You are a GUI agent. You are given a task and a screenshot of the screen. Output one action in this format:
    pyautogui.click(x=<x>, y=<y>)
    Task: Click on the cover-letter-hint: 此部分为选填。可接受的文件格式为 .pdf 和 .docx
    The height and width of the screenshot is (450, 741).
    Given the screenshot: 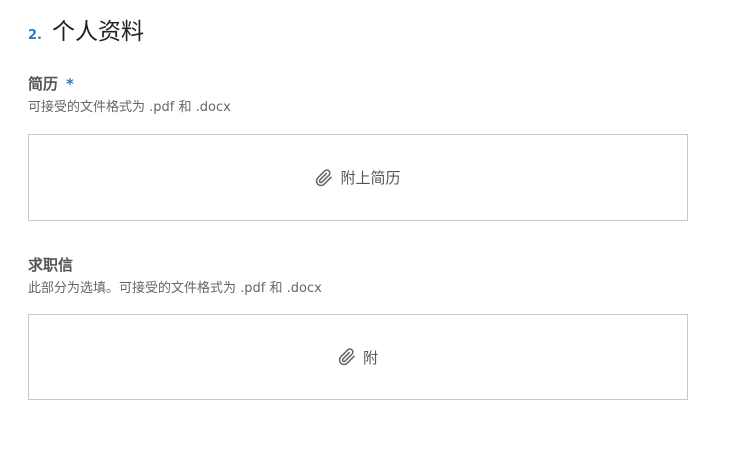 What is the action you would take?
    pyautogui.click(x=175, y=288)
    